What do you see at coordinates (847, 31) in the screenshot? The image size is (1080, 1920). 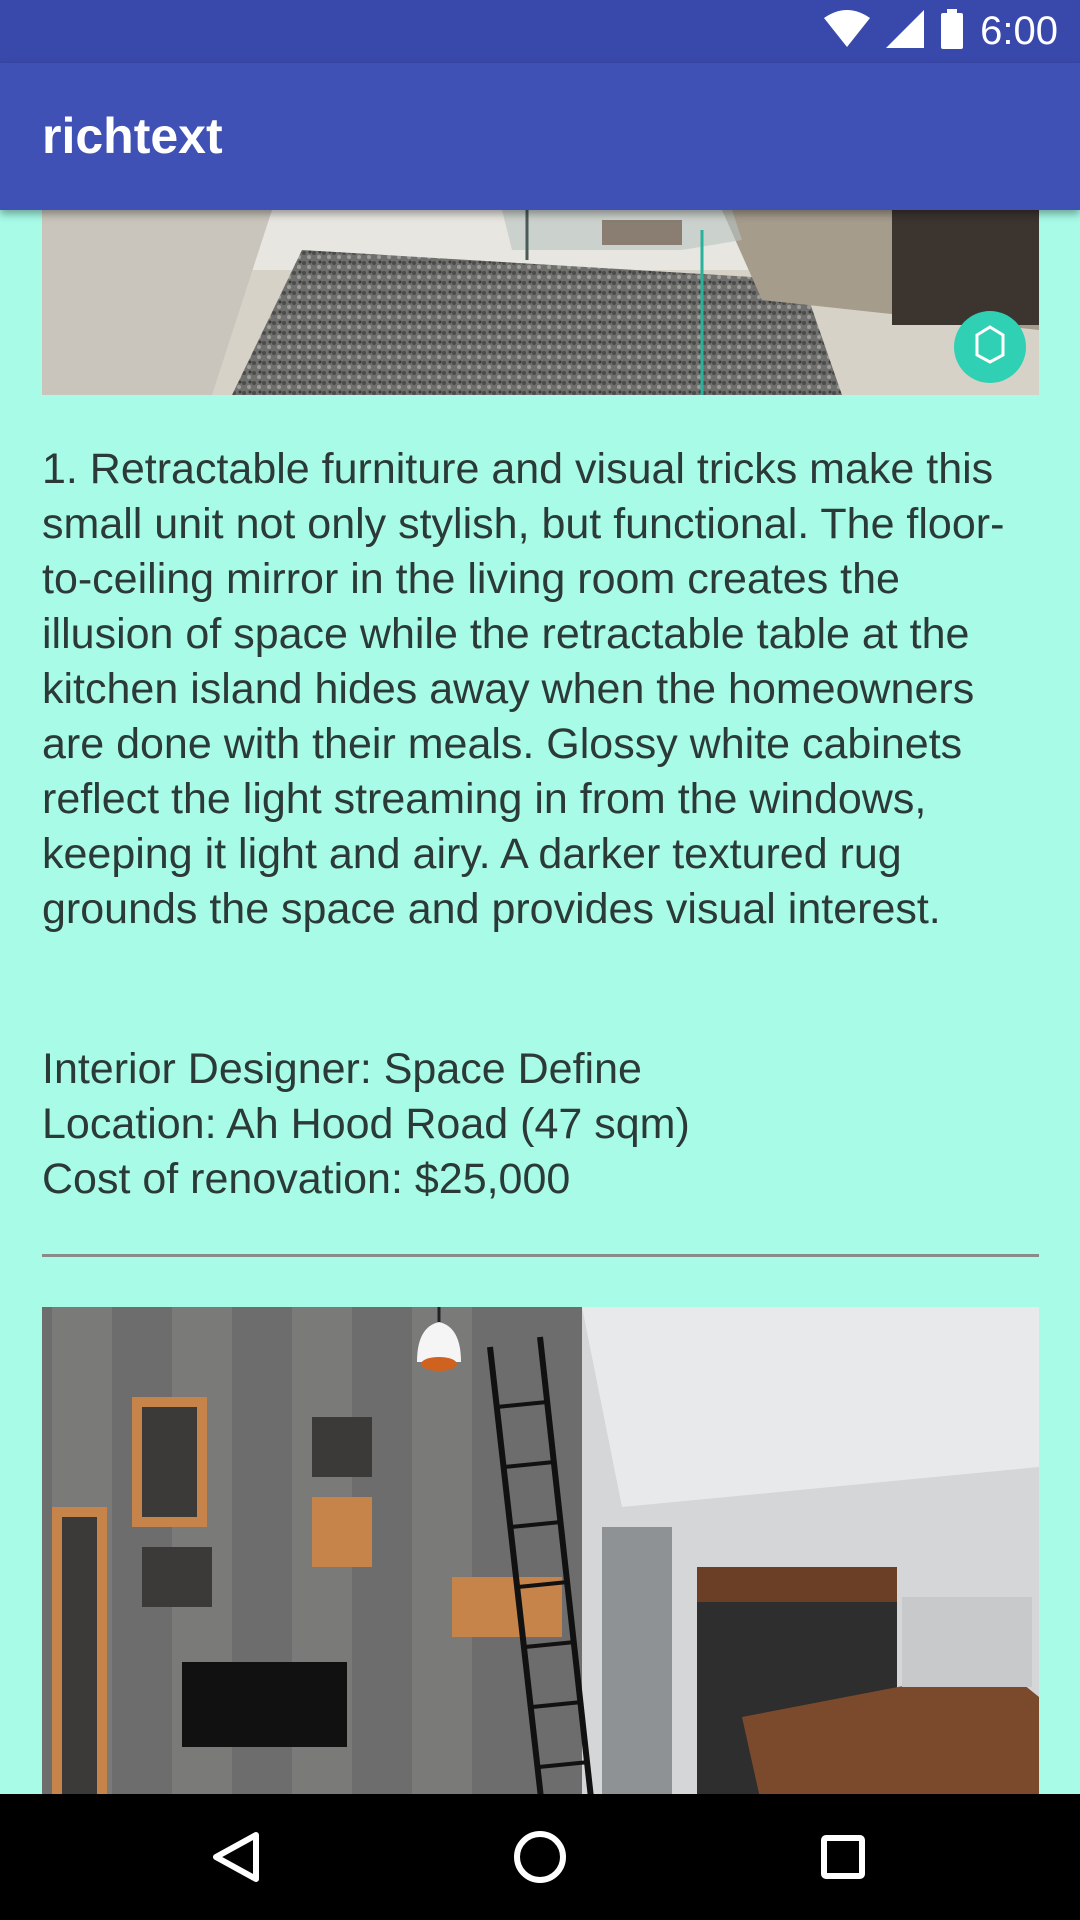 I see `wifi-icon` at bounding box center [847, 31].